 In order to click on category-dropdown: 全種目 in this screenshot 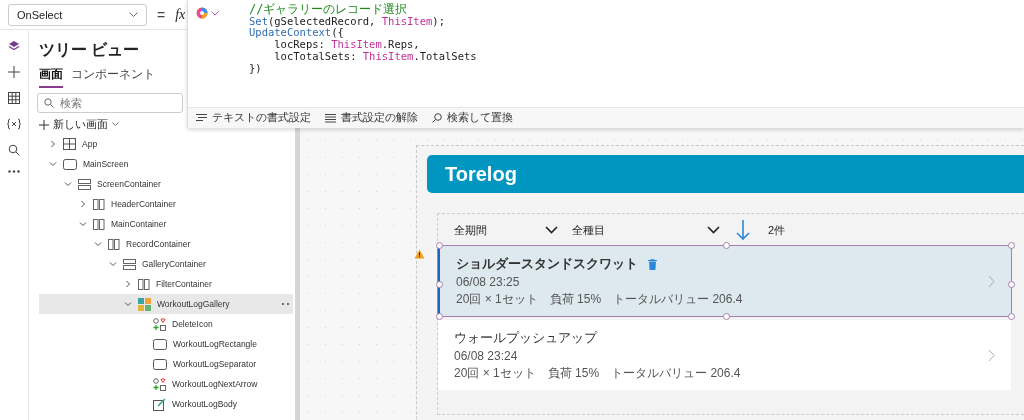, I will do `click(646, 230)`.